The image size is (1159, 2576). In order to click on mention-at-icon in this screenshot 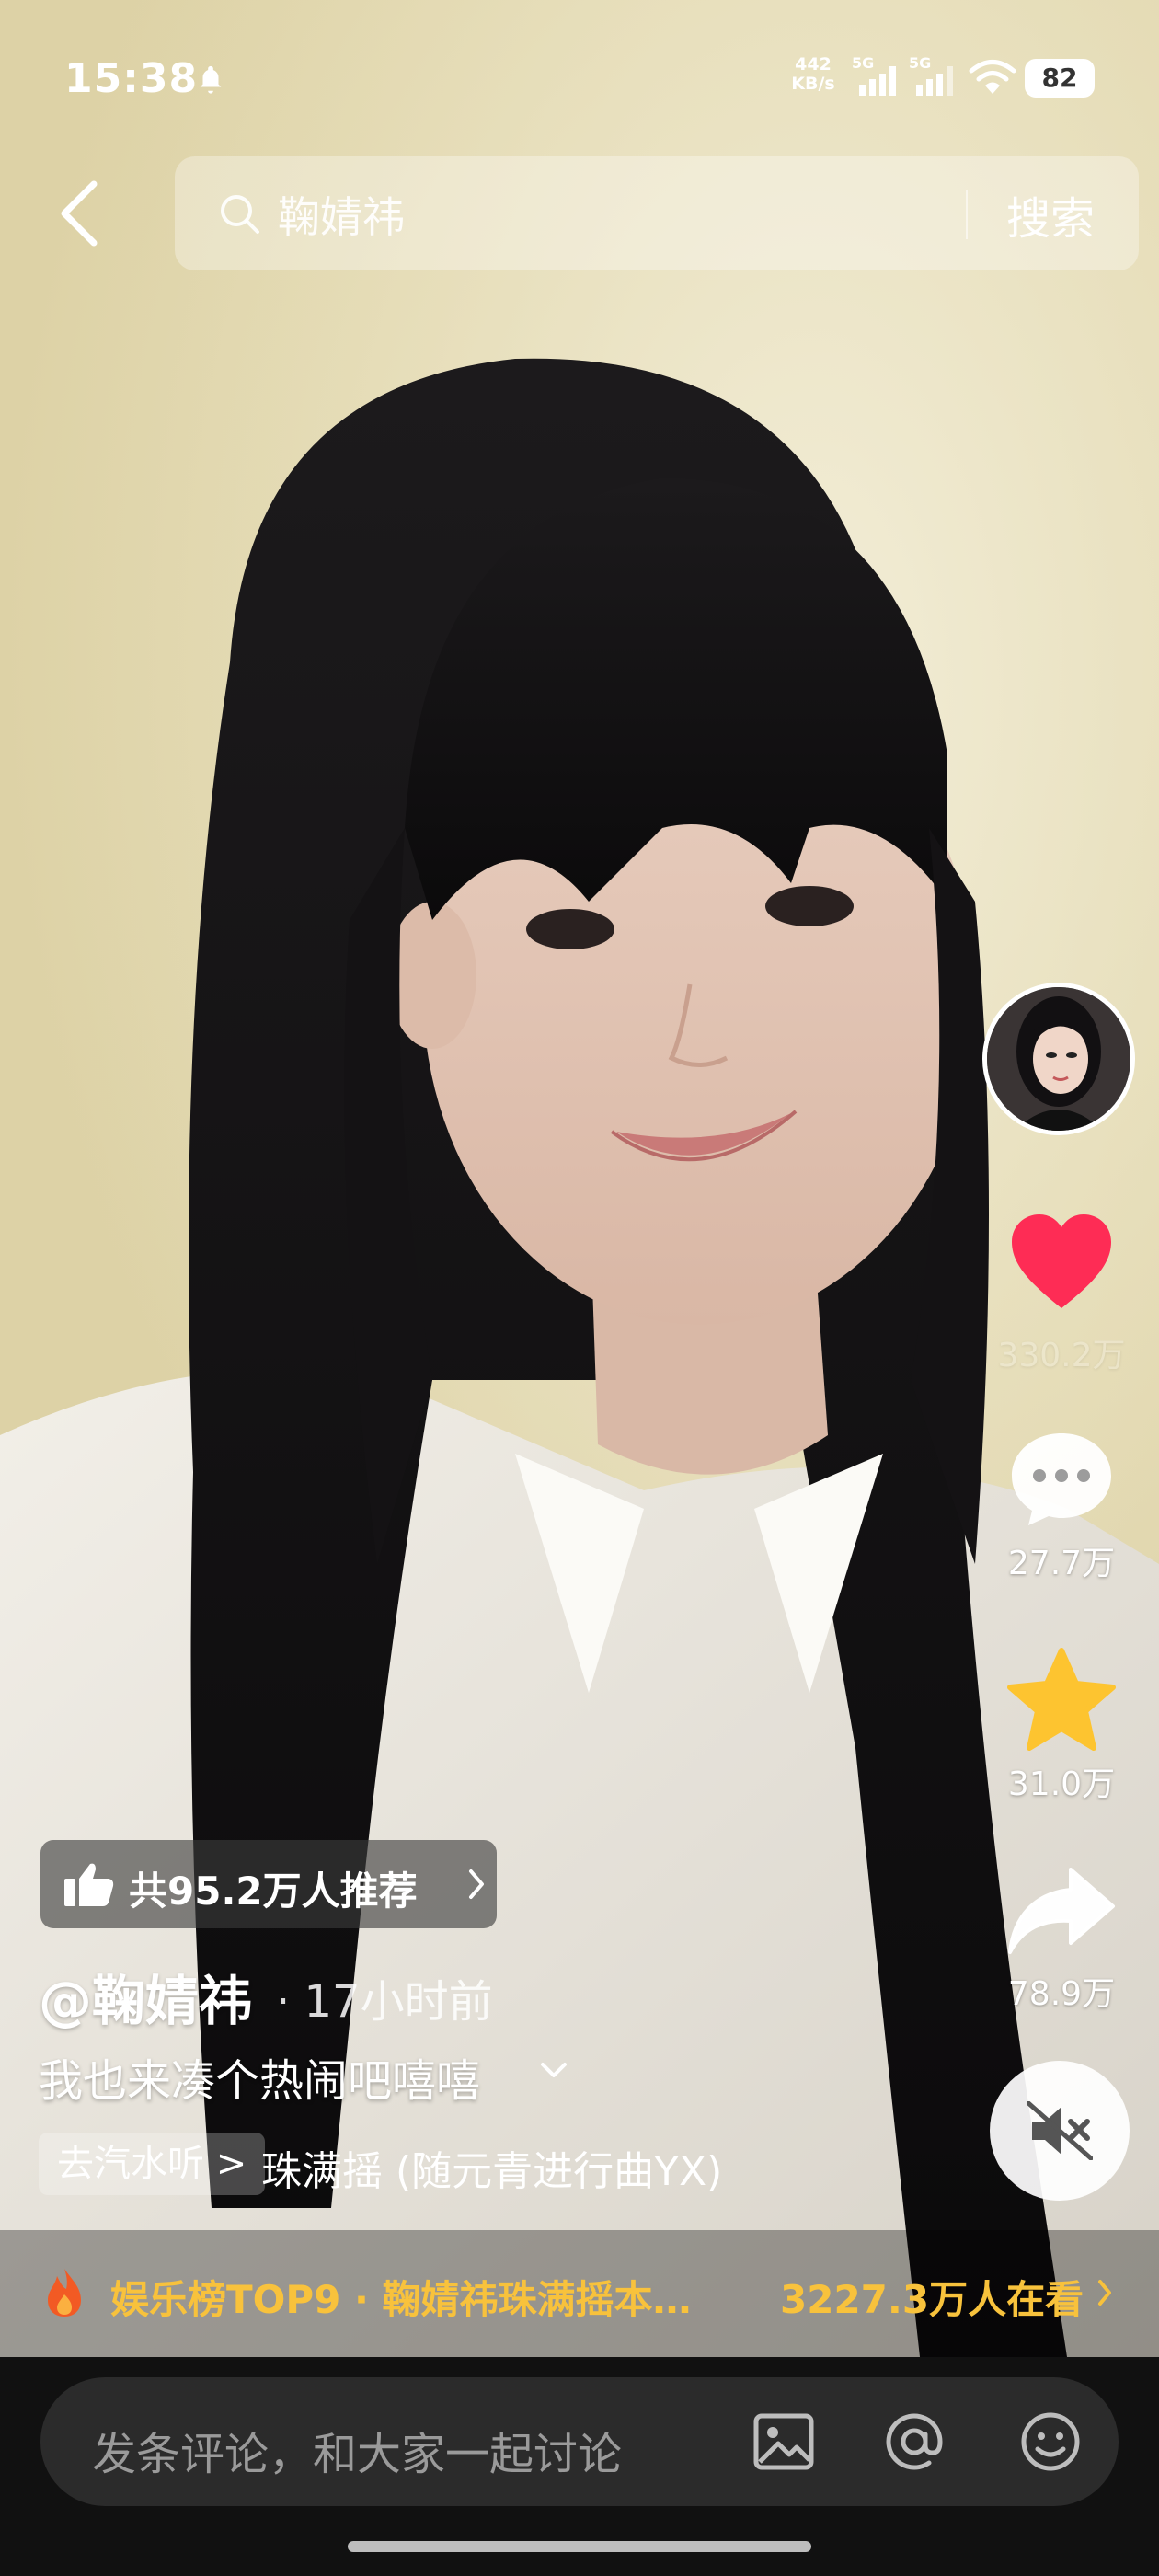, I will do `click(914, 2442)`.